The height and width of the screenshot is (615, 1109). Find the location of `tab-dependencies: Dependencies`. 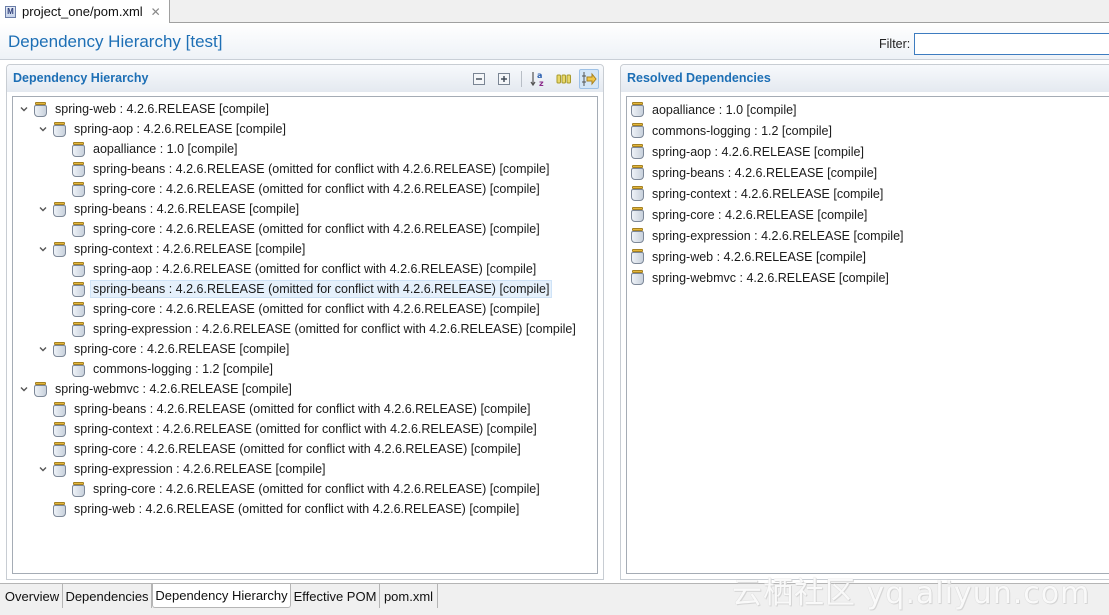

tab-dependencies: Dependencies is located at coordinates (107, 596).